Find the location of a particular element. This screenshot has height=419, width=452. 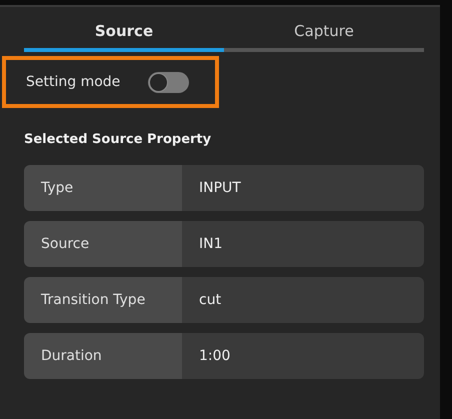

property-label: Source is located at coordinates (103, 244).